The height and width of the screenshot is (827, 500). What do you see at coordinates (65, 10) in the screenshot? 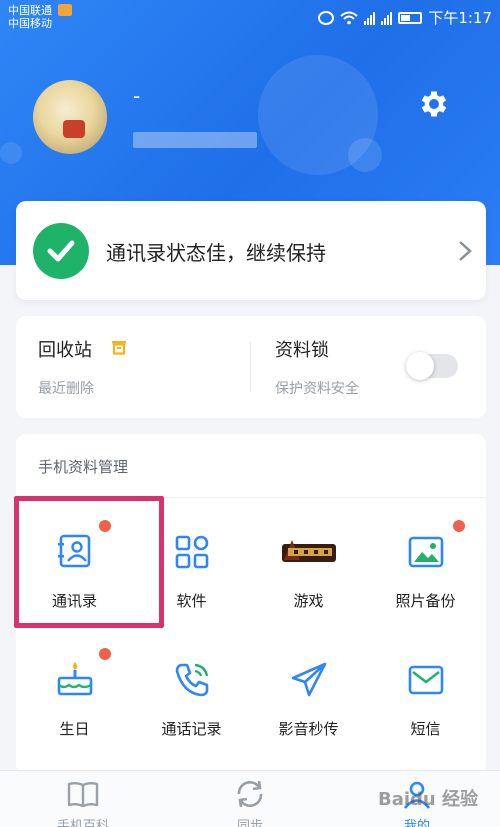
I see `weibo-icon` at bounding box center [65, 10].